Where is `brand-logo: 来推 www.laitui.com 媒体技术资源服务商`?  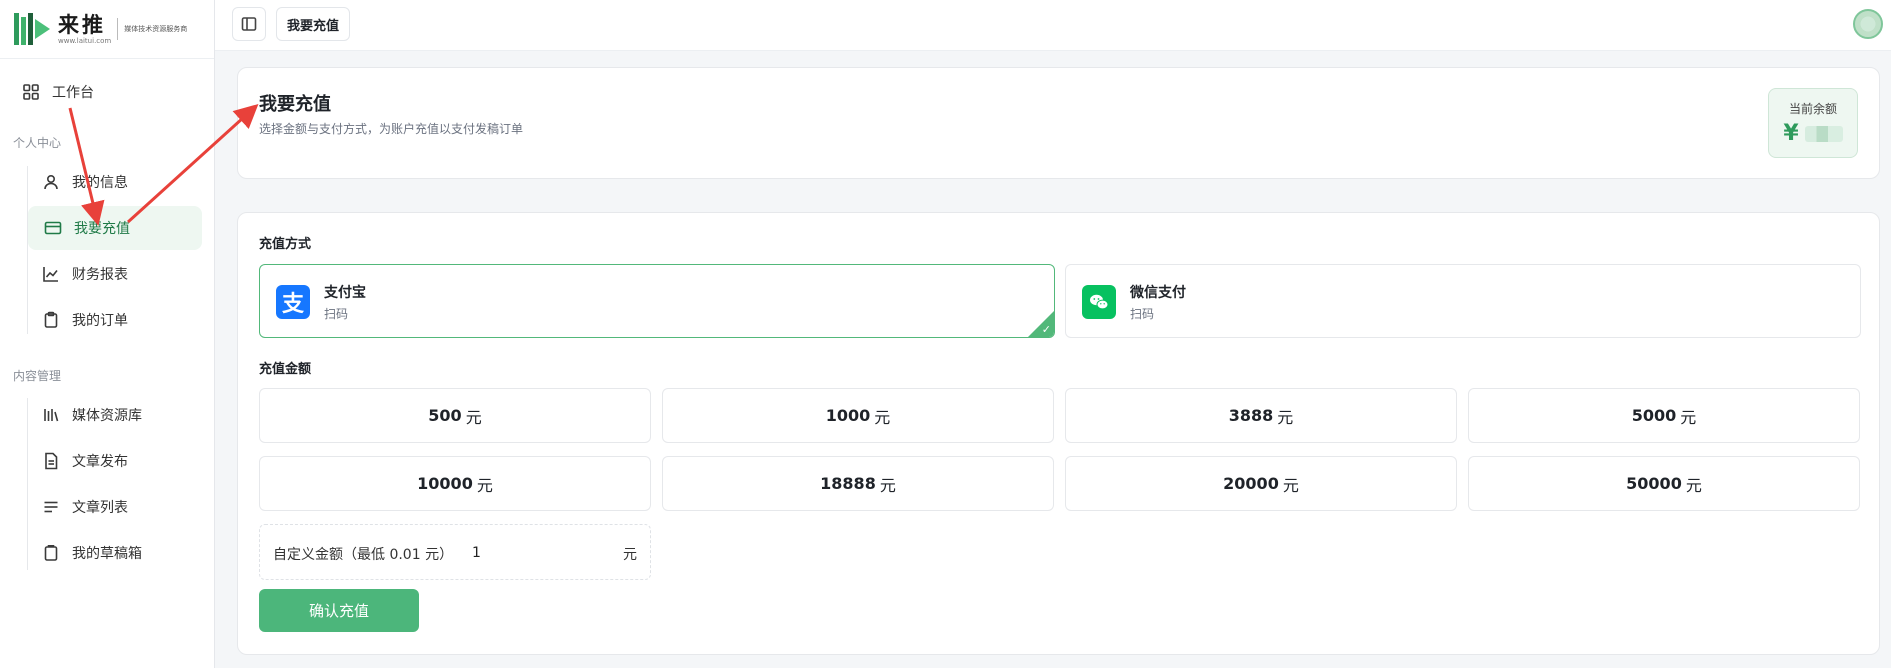
brand-logo: 来推 www.laitui.com 媒体技术资源服务商 is located at coordinates (99, 29).